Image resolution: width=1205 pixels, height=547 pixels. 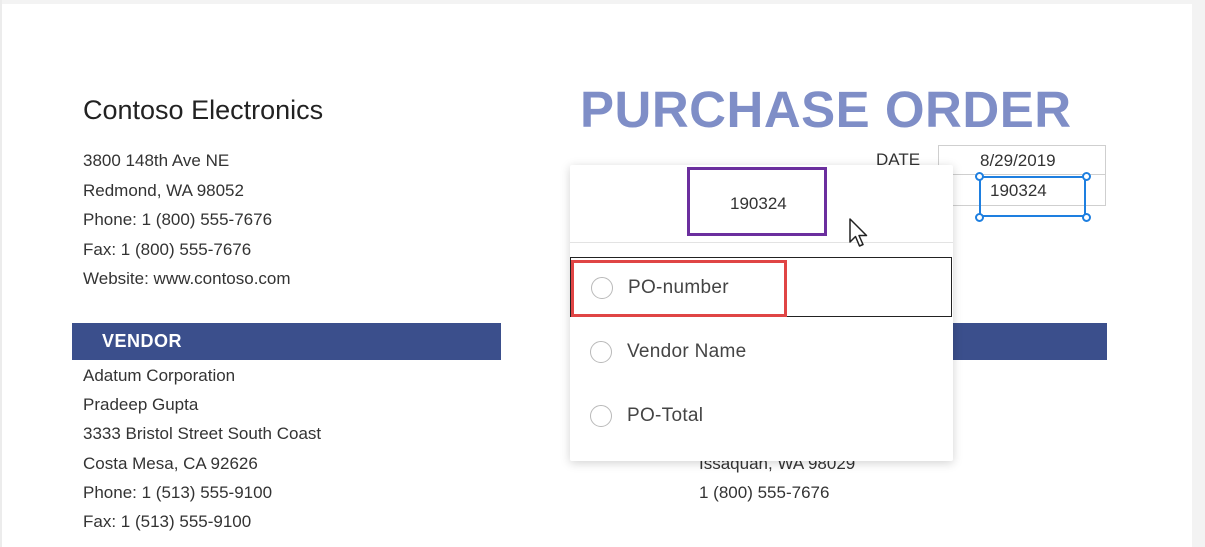 What do you see at coordinates (761, 352) in the screenshot?
I see `tag-option-vendor-name: Vendor Name` at bounding box center [761, 352].